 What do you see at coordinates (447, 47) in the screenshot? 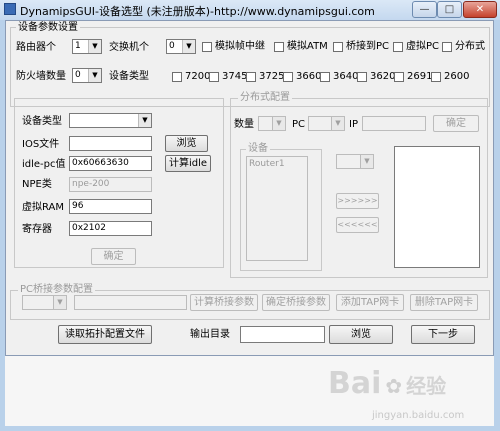
I see `distributed-checkbox` at bounding box center [447, 47].